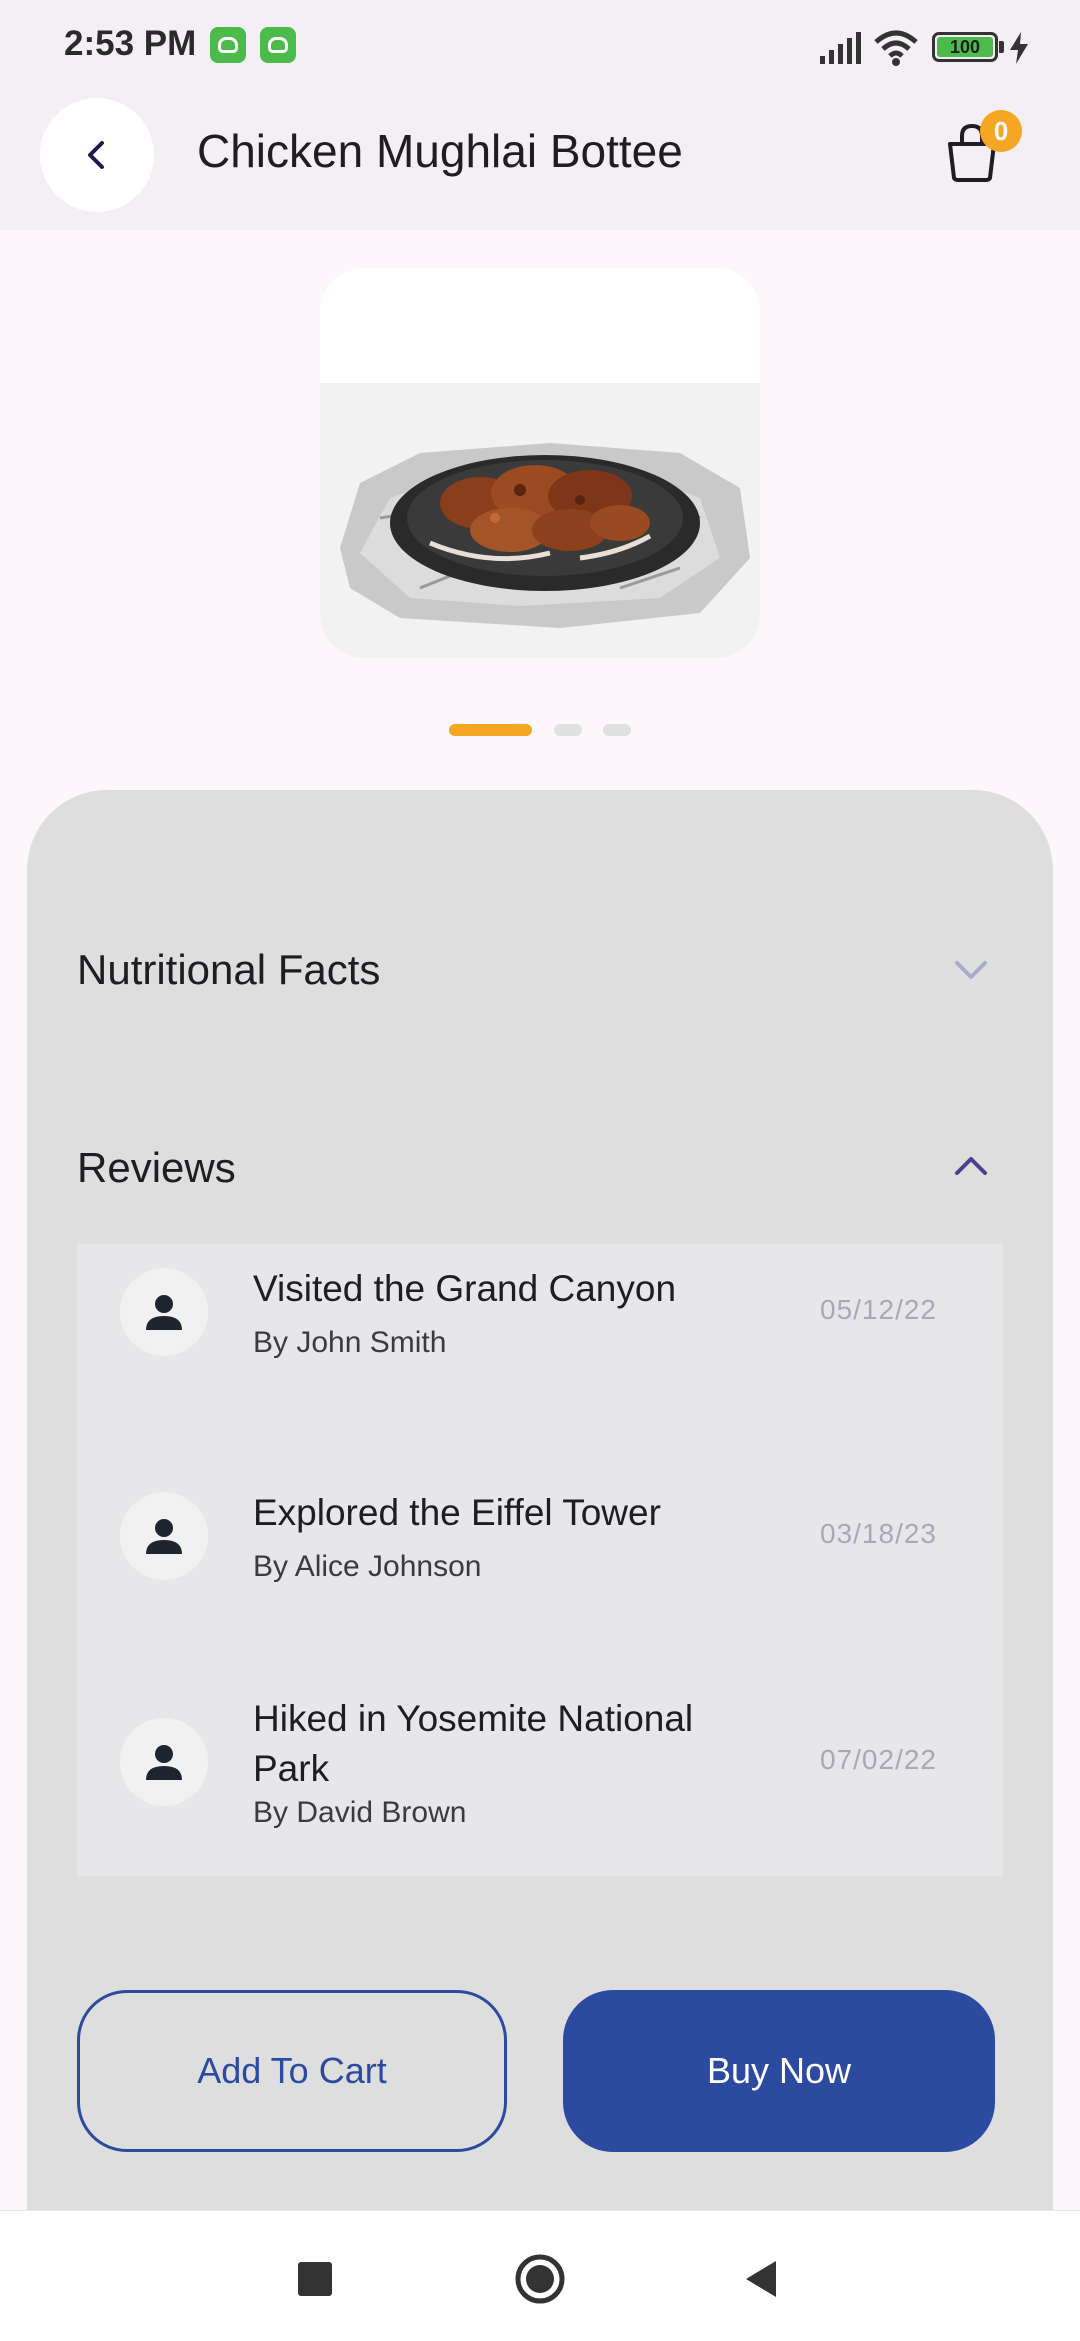 The height and width of the screenshot is (2341, 1080). What do you see at coordinates (1001, 131) in the screenshot?
I see `cart-count-badge: 0` at bounding box center [1001, 131].